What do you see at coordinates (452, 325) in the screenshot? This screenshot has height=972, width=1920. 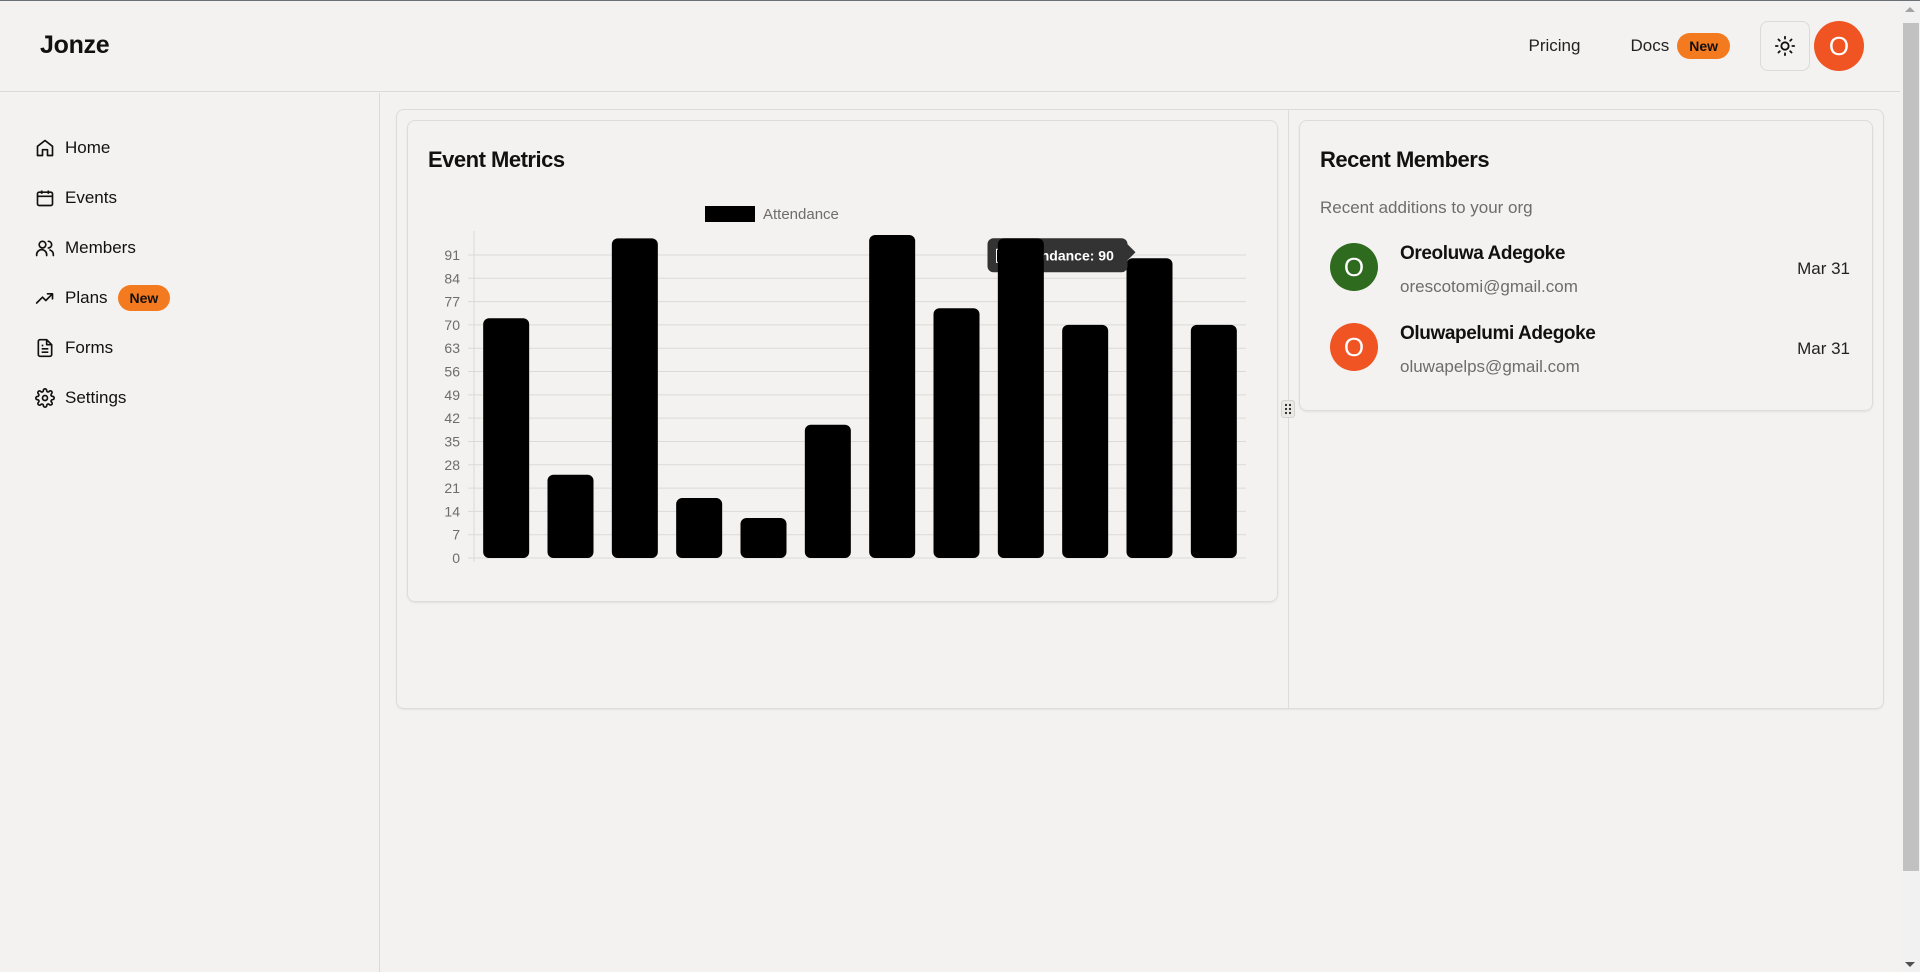 I see `y-tick-label: 70` at bounding box center [452, 325].